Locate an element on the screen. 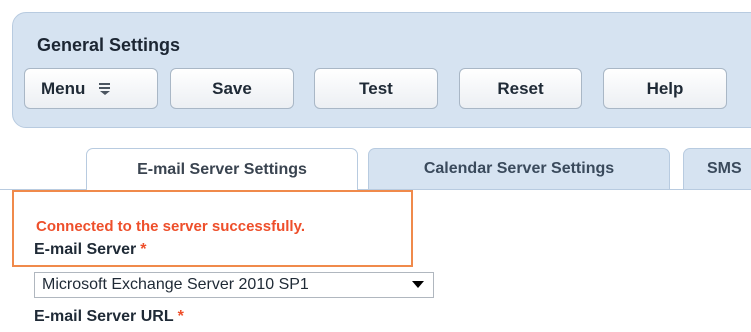 This screenshot has width=751, height=332. email-server-required-marker: * is located at coordinates (143, 249).